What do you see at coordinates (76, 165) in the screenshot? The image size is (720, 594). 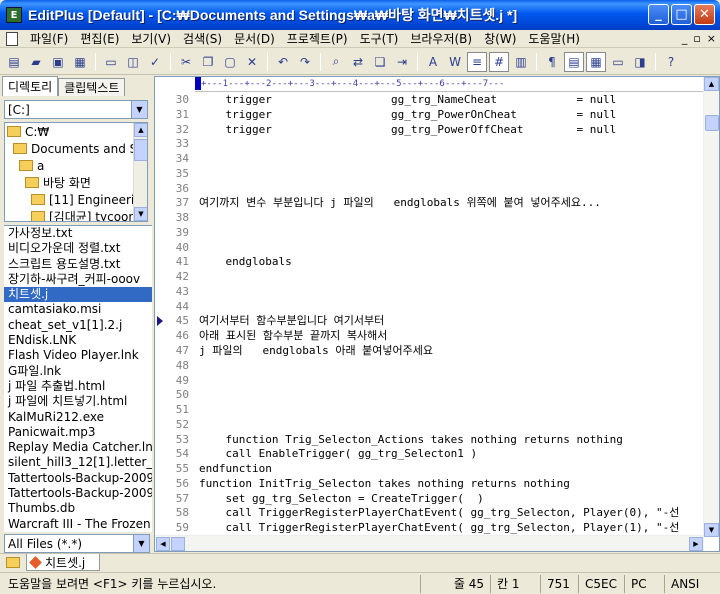 I see `tree-item: a` at bounding box center [76, 165].